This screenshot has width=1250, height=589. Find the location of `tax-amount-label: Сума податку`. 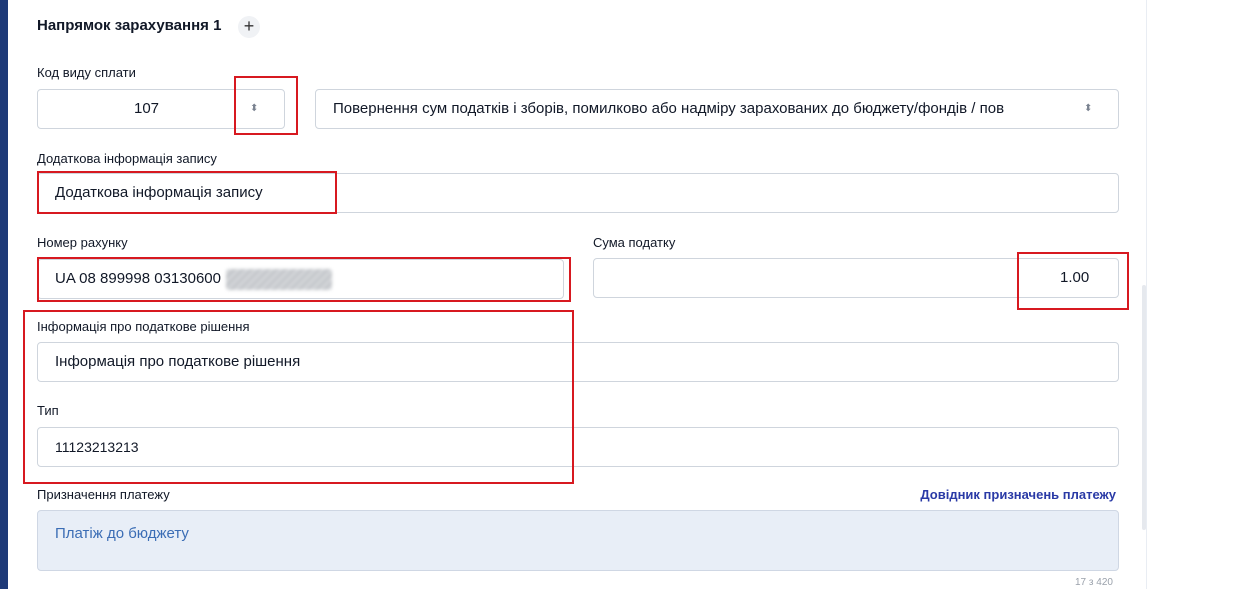

tax-amount-label: Сума податку is located at coordinates (634, 242).